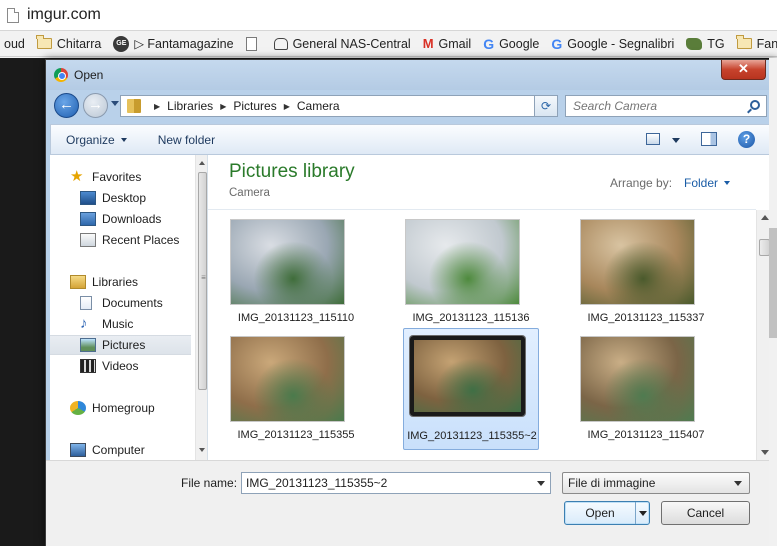  Describe the element at coordinates (471, 318) in the screenshot. I see `file-name: IMG_20131123_115136` at that location.